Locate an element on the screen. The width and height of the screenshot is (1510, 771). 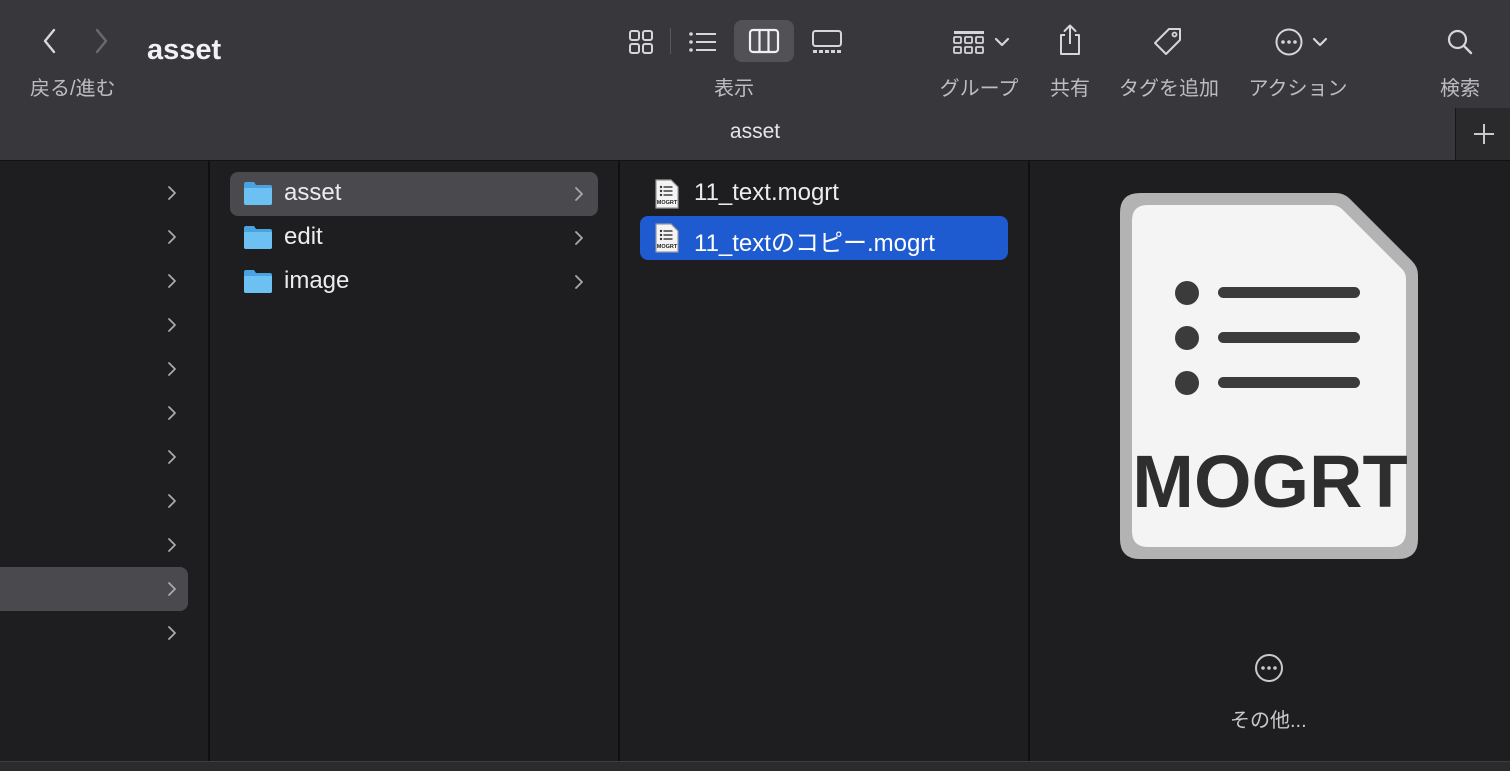
share-icon is located at coordinates (1070, 39).